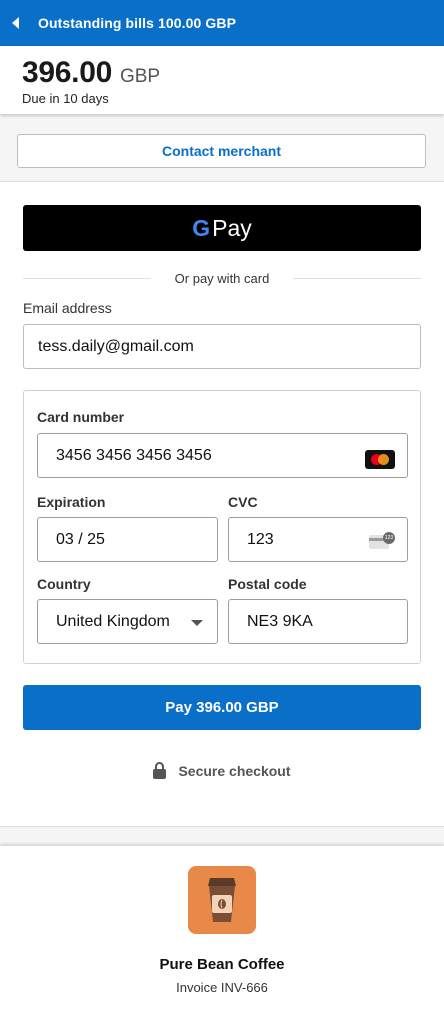 The height and width of the screenshot is (1024, 444). What do you see at coordinates (222, 987) in the screenshot?
I see `invoice-number: Invoice INV-666` at bounding box center [222, 987].